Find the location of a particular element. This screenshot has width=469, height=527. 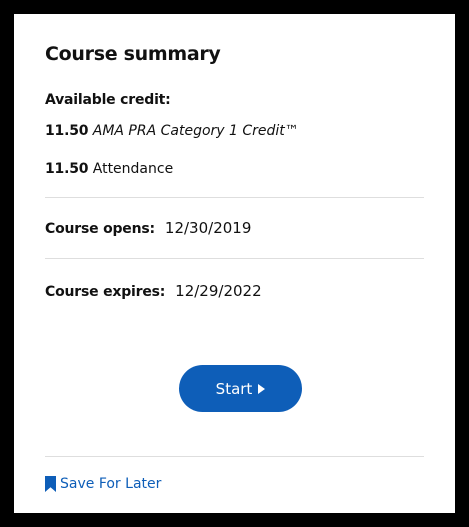

card-title: Course summary is located at coordinates (133, 54).